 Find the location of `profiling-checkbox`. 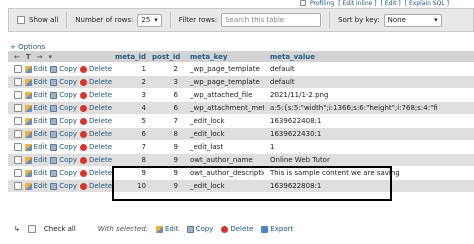

profiling-checkbox is located at coordinates (303, 3).